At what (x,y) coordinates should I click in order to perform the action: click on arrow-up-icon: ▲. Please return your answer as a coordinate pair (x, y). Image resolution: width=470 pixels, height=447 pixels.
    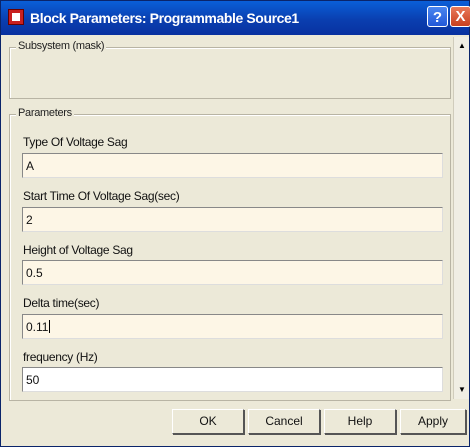
    Looking at the image, I should click on (462, 46).